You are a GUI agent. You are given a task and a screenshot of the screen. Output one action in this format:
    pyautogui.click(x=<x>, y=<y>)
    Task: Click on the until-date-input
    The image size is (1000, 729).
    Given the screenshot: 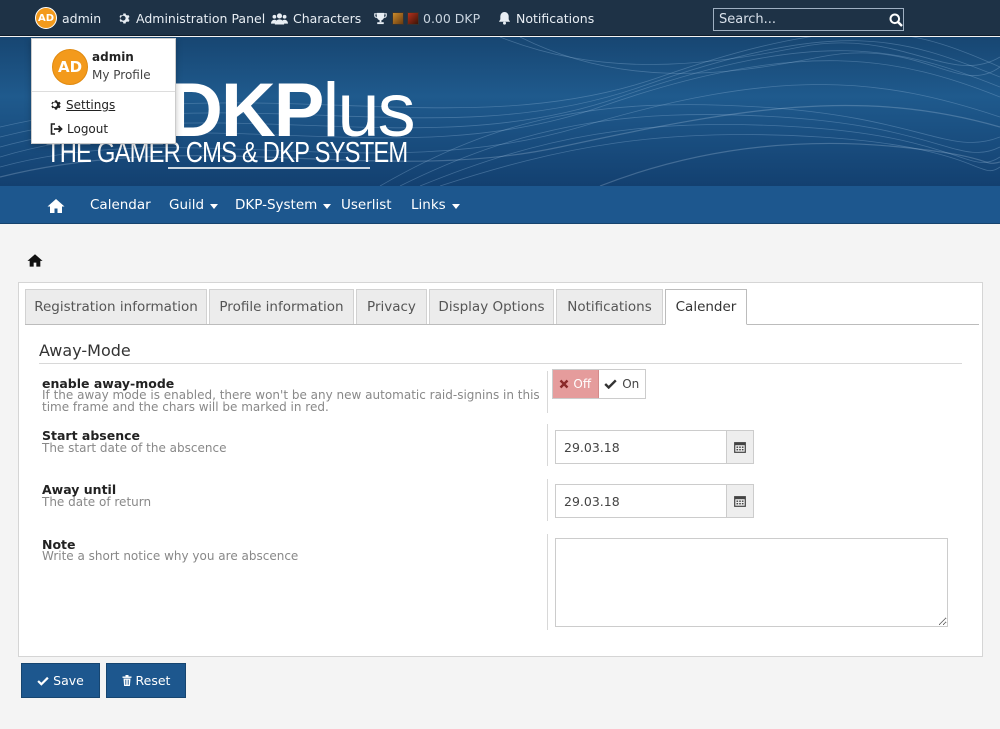 What is the action you would take?
    pyautogui.click(x=641, y=501)
    